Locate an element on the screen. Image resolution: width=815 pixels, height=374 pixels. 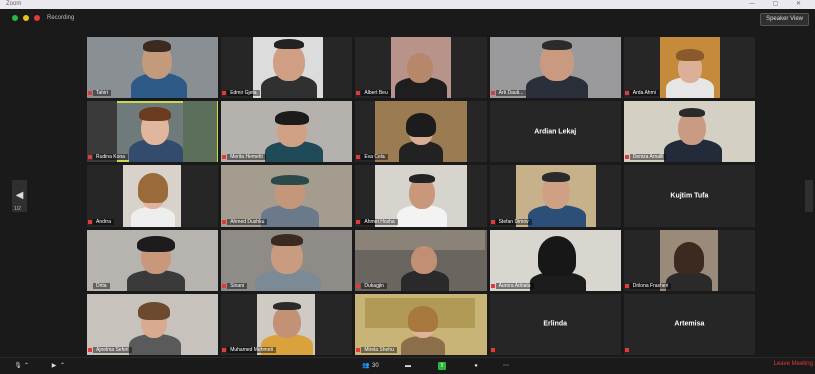
microphone-icon: 🎙 is located at coordinates (18, 365).